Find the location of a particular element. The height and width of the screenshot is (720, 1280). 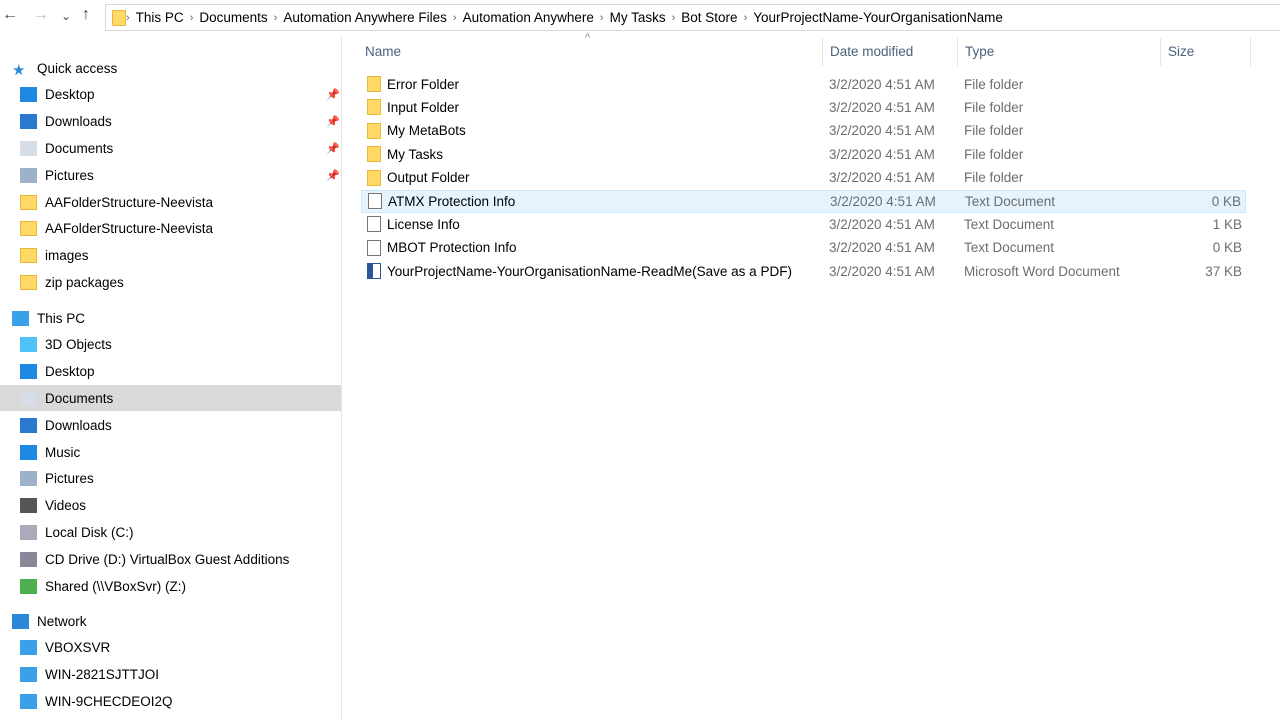

sidebar-item: Network is located at coordinates (170, 621).